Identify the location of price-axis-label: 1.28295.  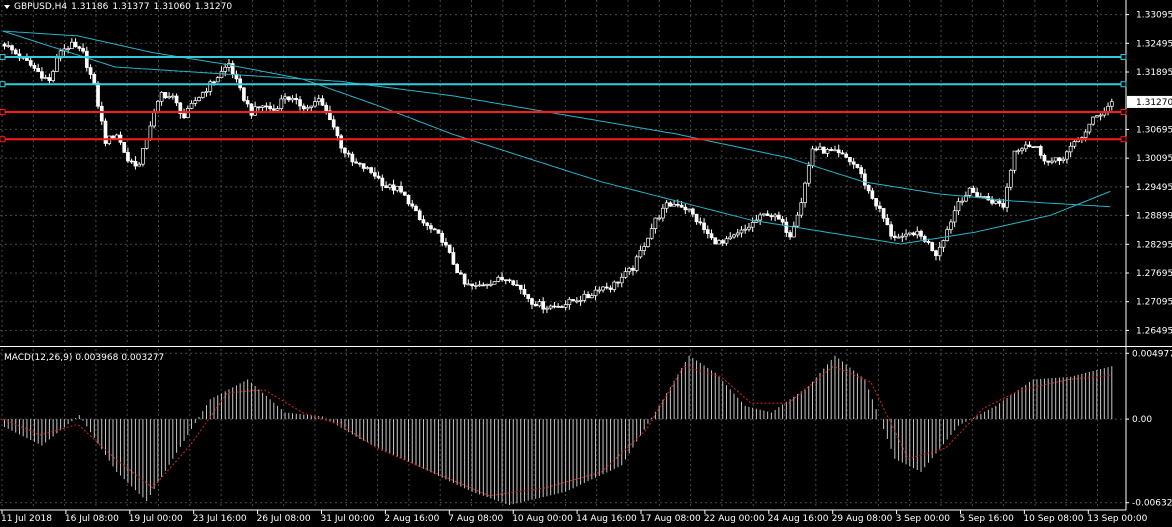
(1154, 245).